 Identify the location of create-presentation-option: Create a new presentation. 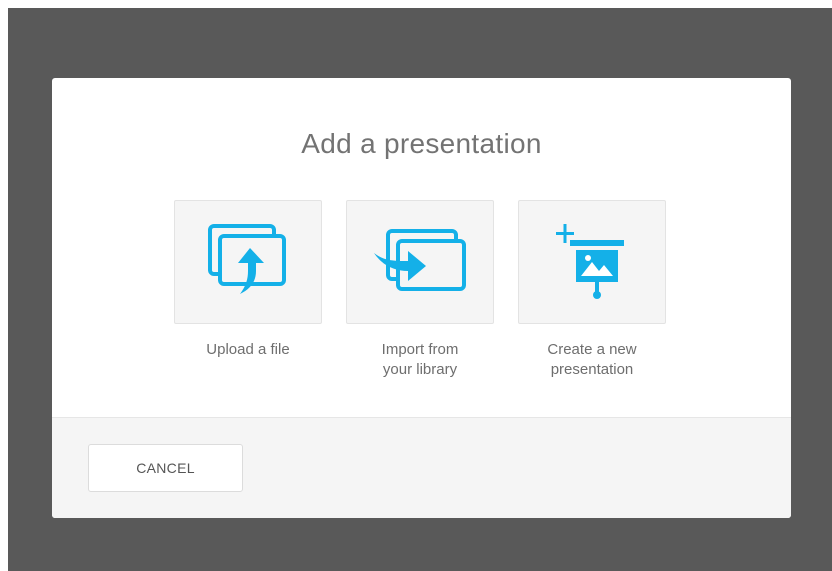
(592, 290).